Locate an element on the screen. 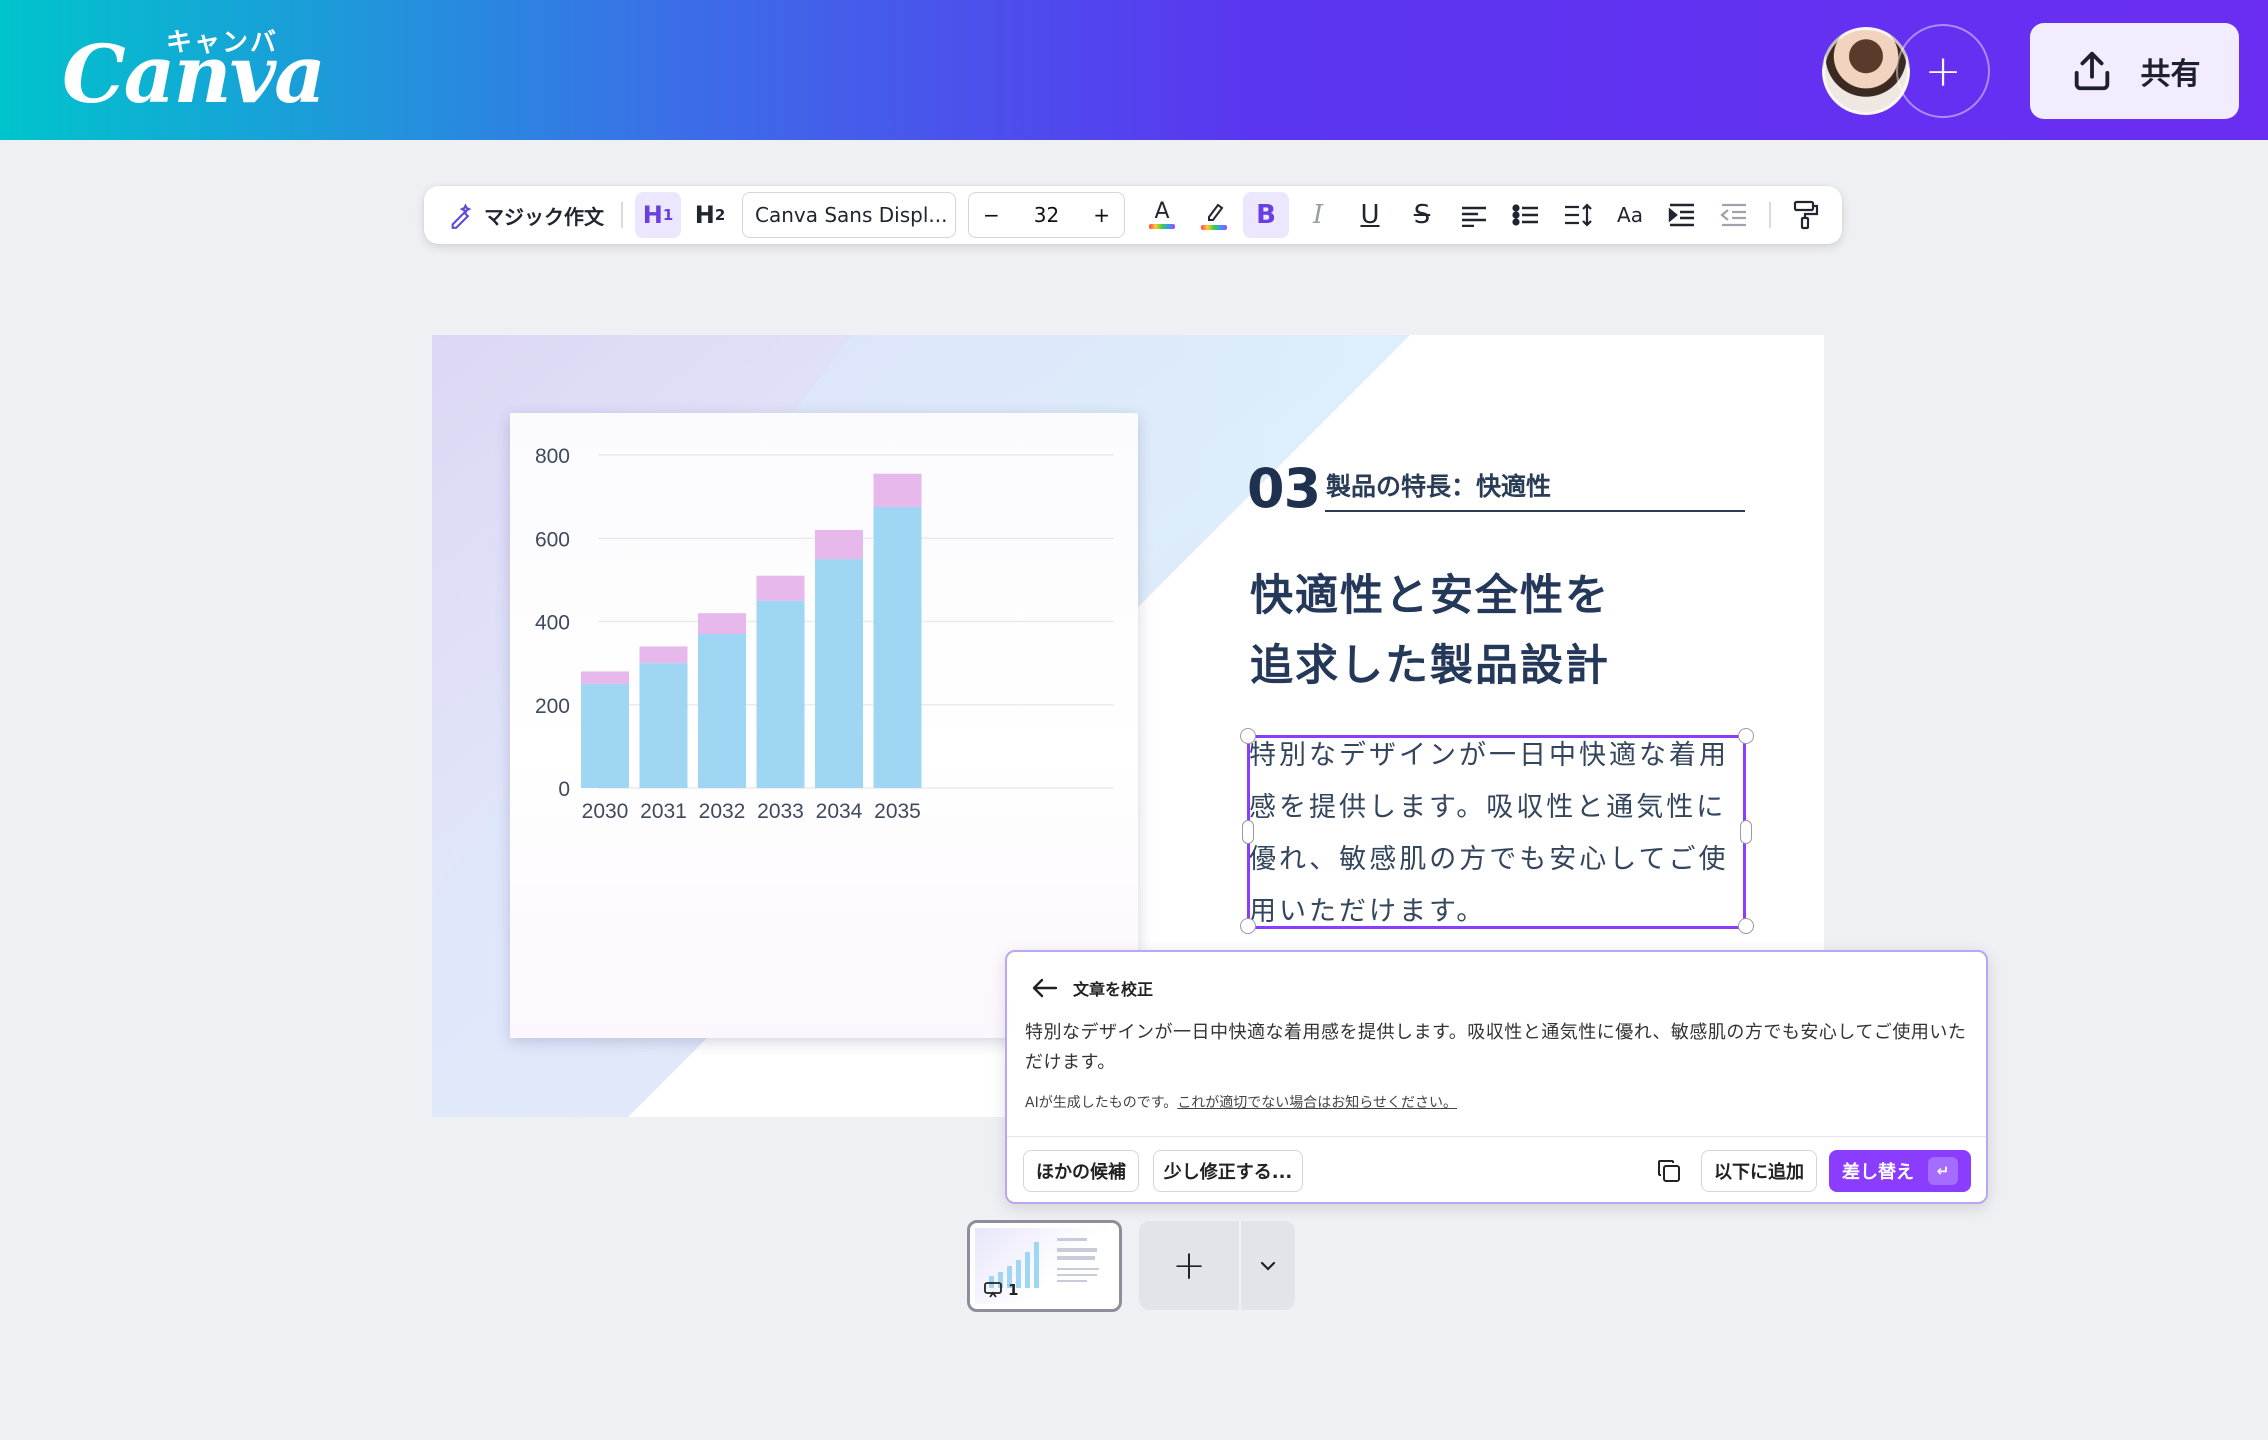  title-line-1: 快適性と安全性を is located at coordinates (1430, 596).